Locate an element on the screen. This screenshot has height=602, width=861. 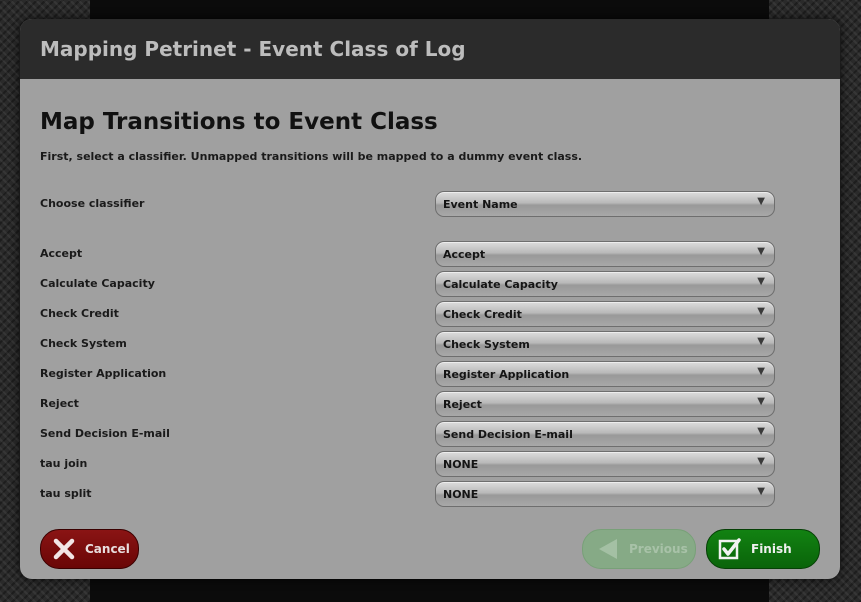
transition-label: Register Application is located at coordinates (103, 373).